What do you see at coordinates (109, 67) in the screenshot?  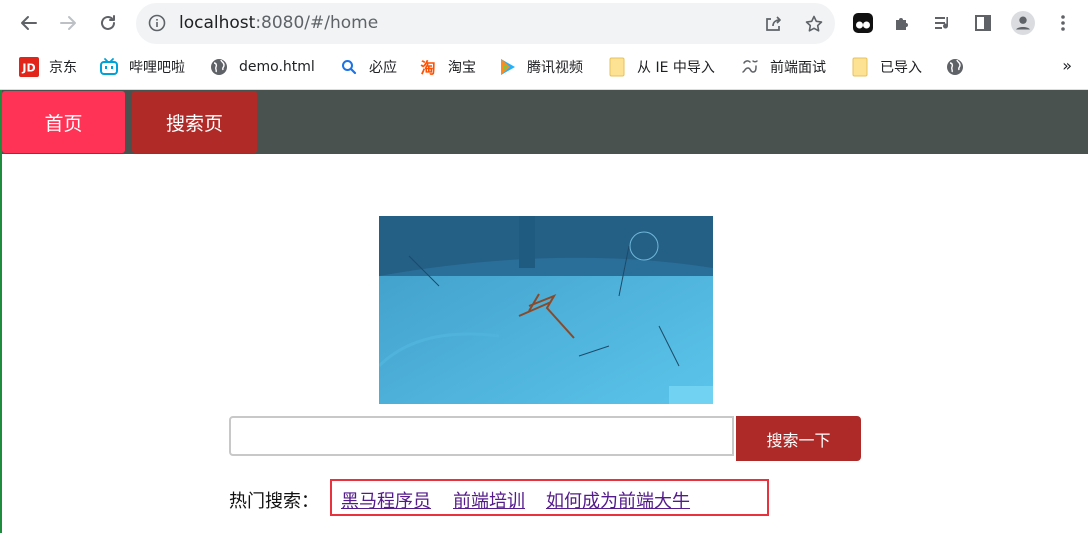 I see `bilibili-tv-icon` at bounding box center [109, 67].